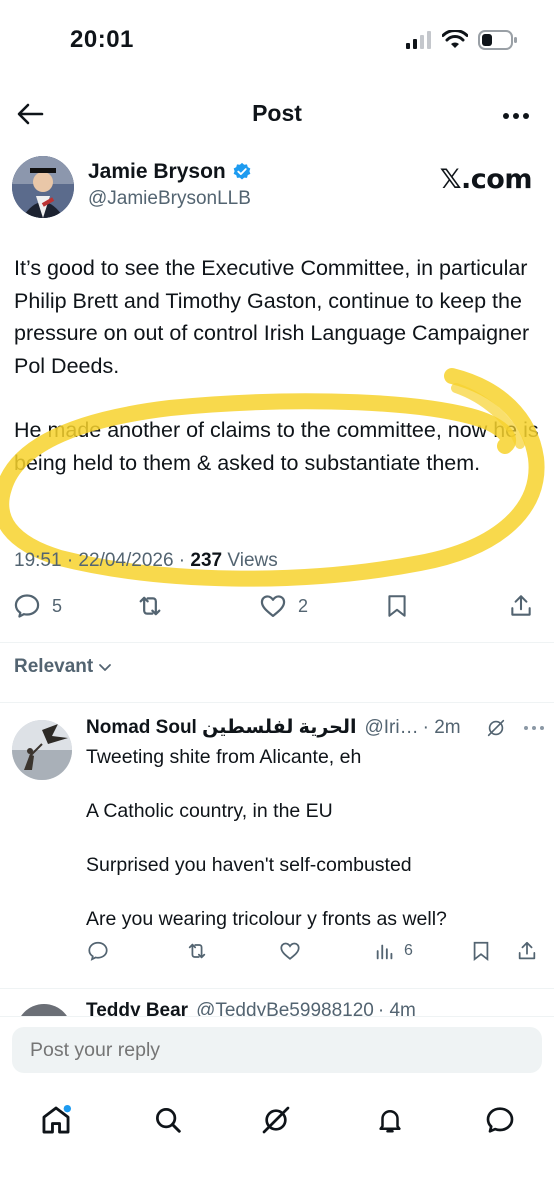 This screenshot has height=1200, width=554. What do you see at coordinates (206, 560) in the screenshot?
I see `views-count: 237` at bounding box center [206, 560].